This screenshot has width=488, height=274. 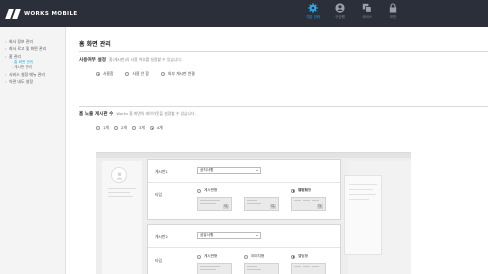 What do you see at coordinates (13, 14) in the screenshot?
I see `logo-mark-icon` at bounding box center [13, 14].